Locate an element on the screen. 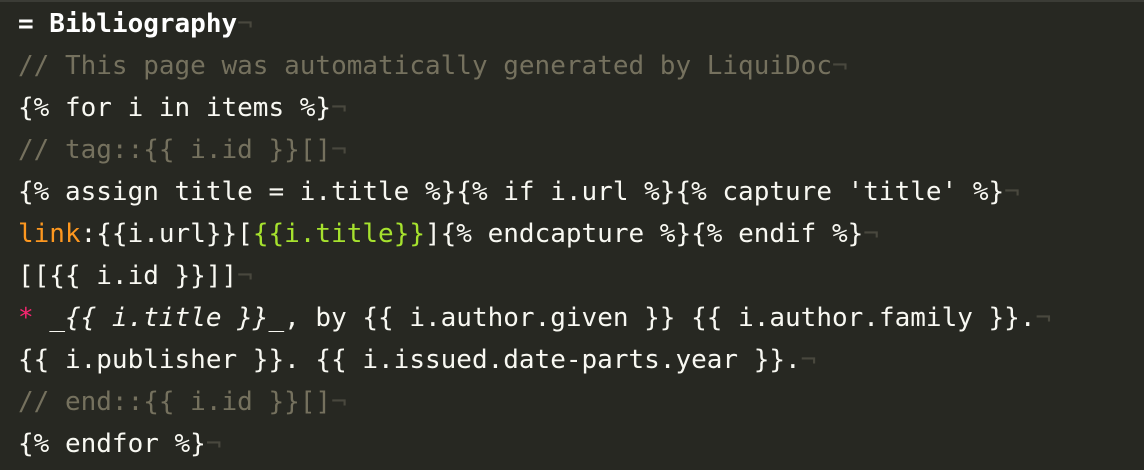 The image size is (1144, 470). code-line-3: {% for i in items %}¬ is located at coordinates (572, 108).